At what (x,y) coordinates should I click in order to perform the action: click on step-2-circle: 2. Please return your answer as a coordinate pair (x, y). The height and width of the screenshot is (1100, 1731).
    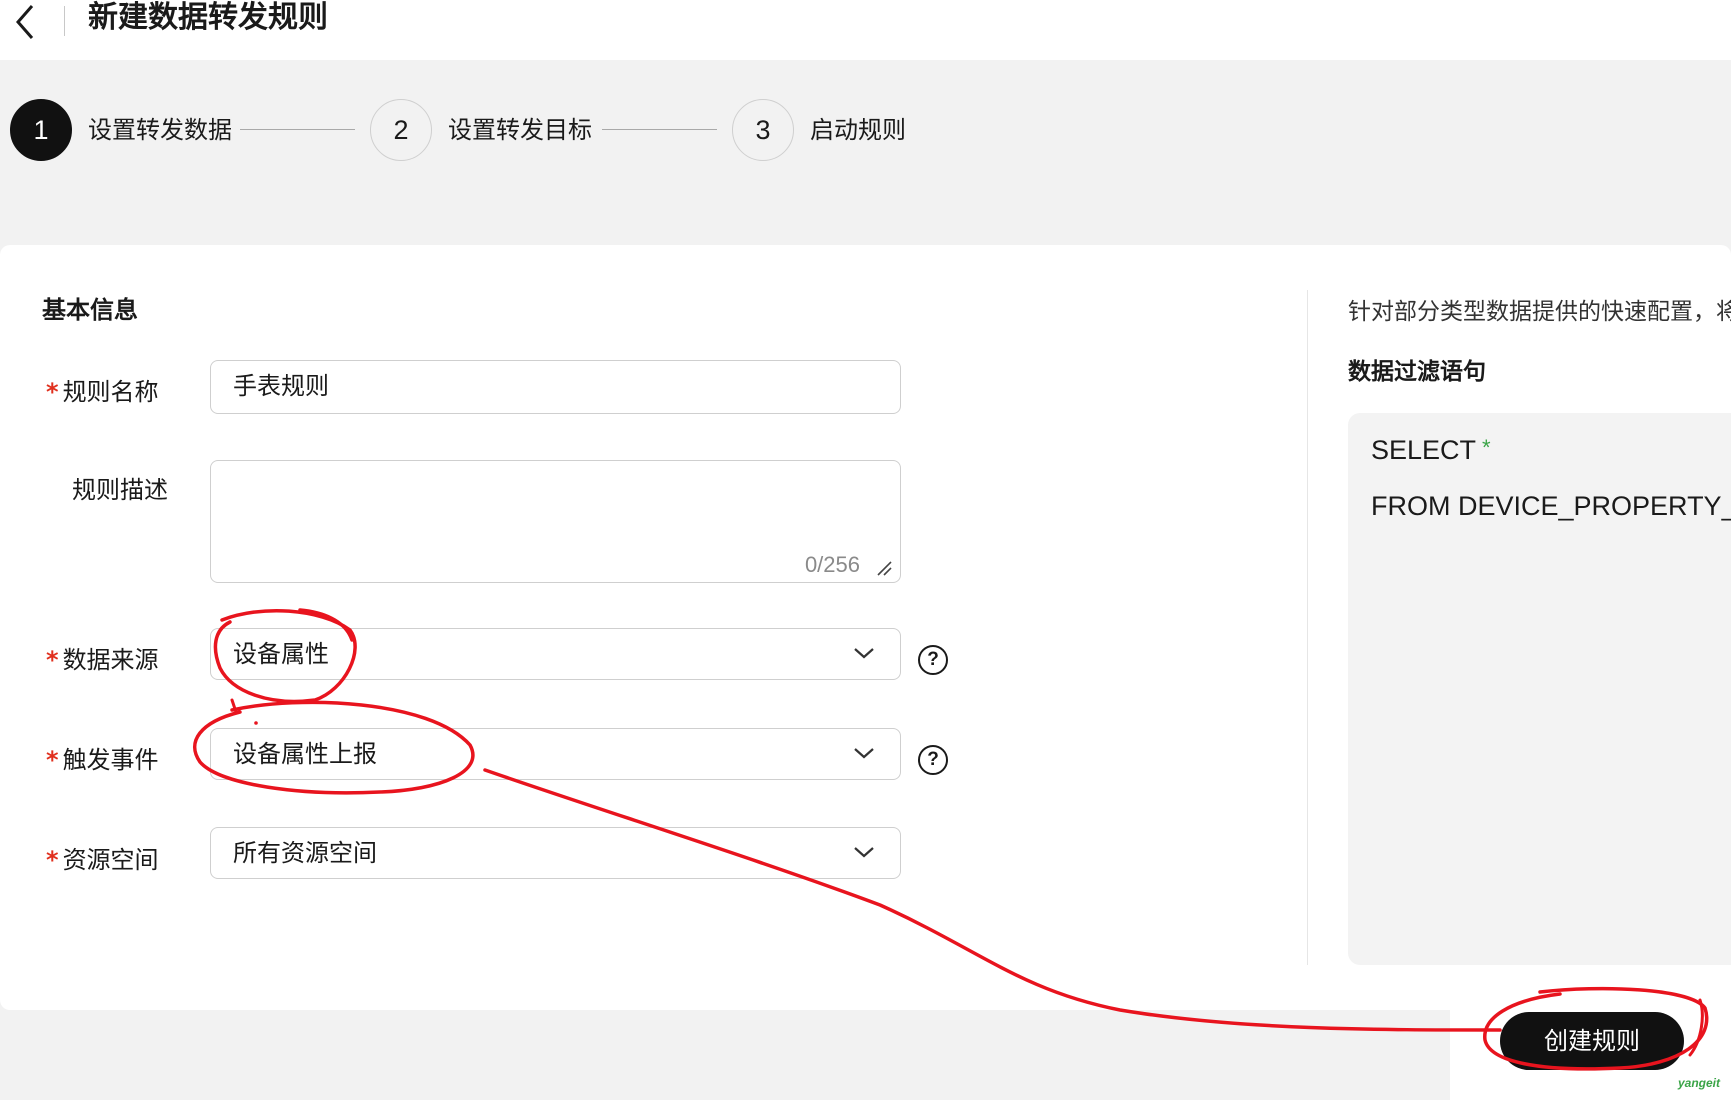
    Looking at the image, I should click on (401, 130).